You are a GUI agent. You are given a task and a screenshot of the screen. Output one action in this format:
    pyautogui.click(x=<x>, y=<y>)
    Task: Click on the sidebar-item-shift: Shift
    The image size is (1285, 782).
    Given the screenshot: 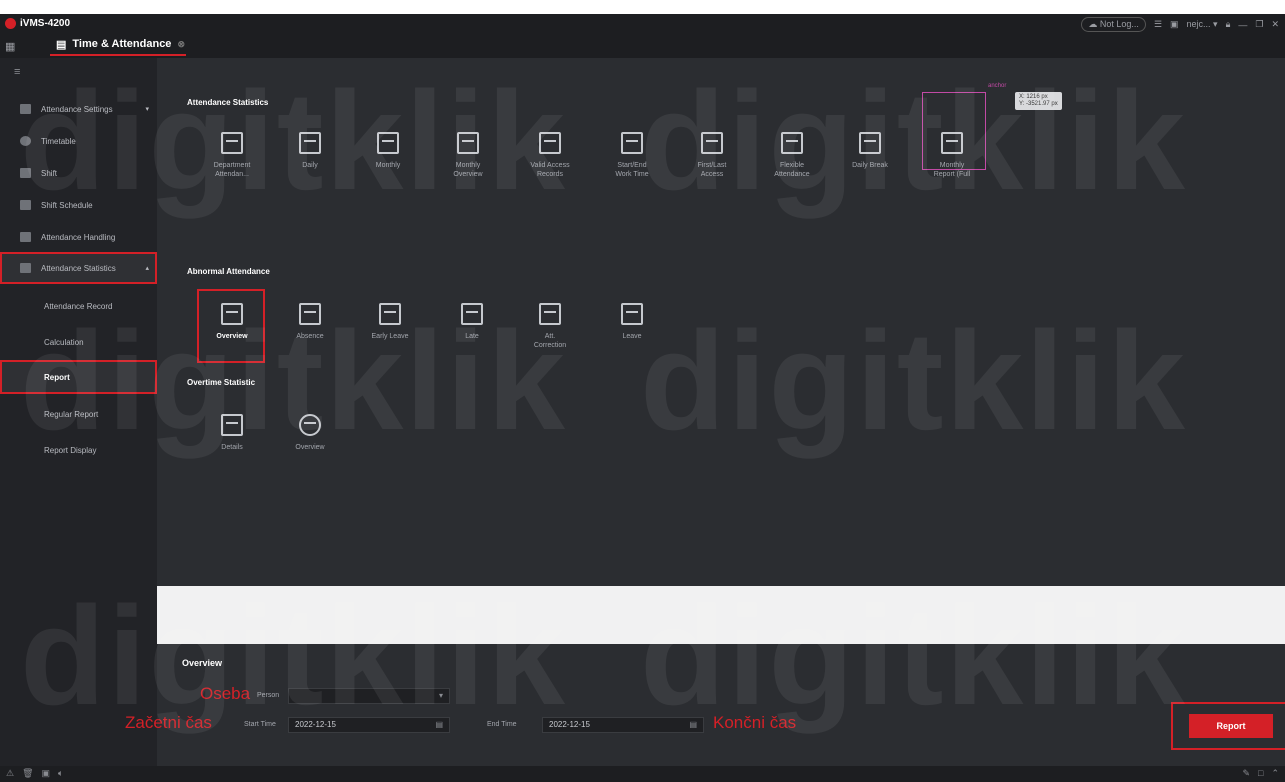 What is the action you would take?
    pyautogui.click(x=78, y=173)
    